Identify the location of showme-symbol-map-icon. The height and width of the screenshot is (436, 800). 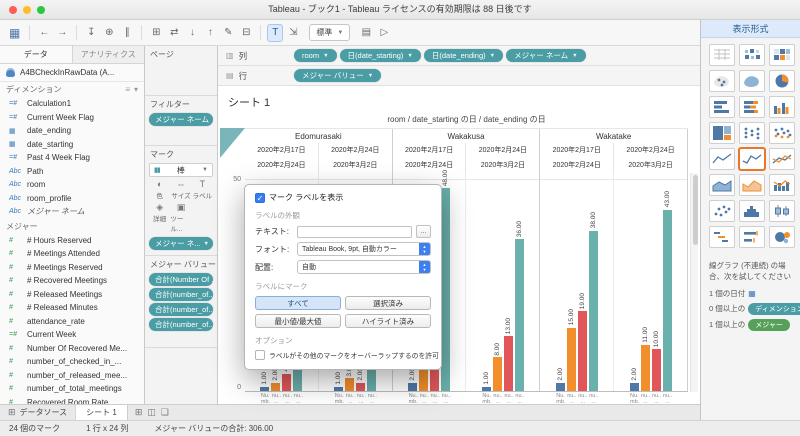
(722, 81).